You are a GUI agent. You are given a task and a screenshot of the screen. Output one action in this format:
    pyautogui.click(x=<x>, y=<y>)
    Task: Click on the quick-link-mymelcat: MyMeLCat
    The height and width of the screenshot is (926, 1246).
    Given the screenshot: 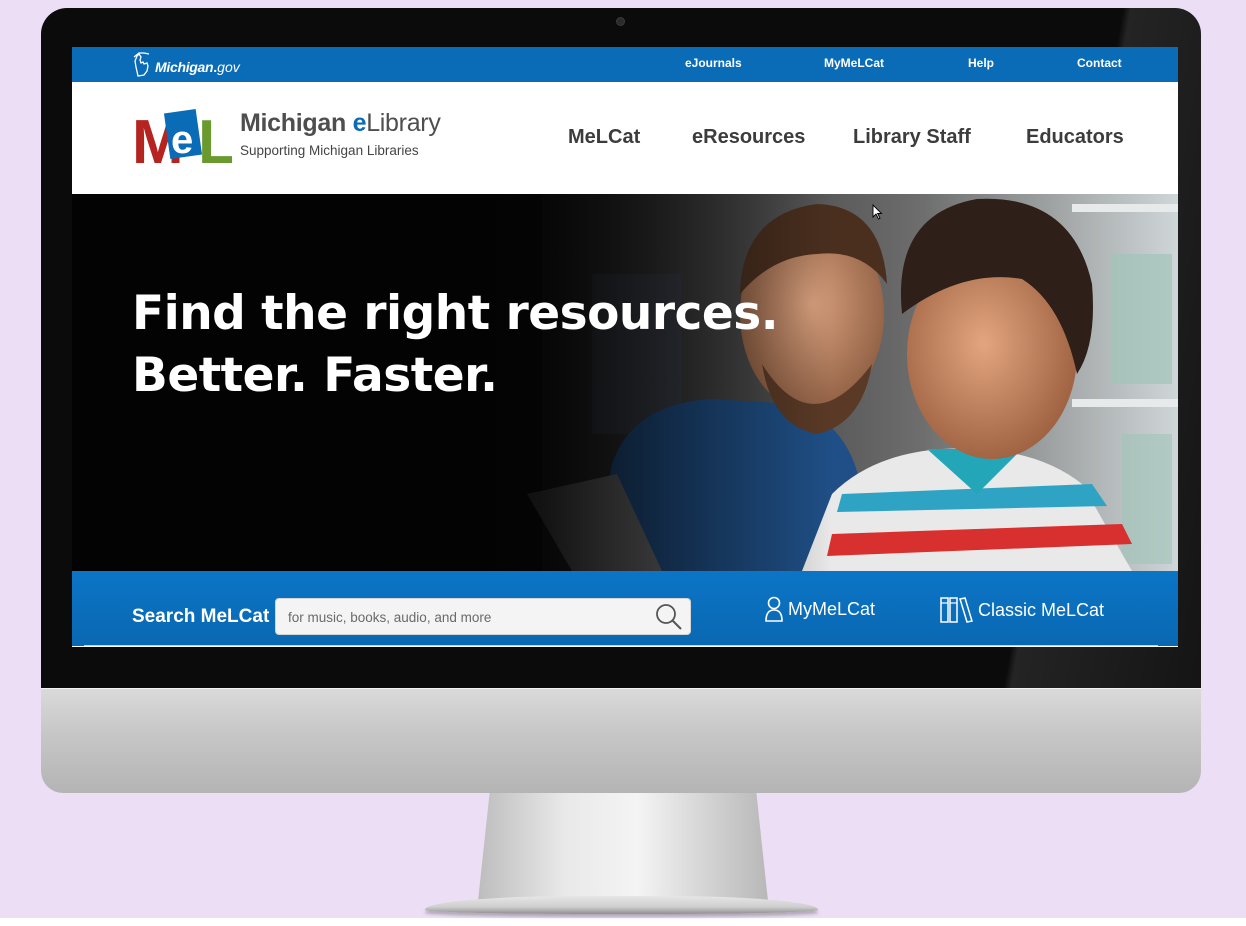 What is the action you would take?
    pyautogui.click(x=819, y=609)
    